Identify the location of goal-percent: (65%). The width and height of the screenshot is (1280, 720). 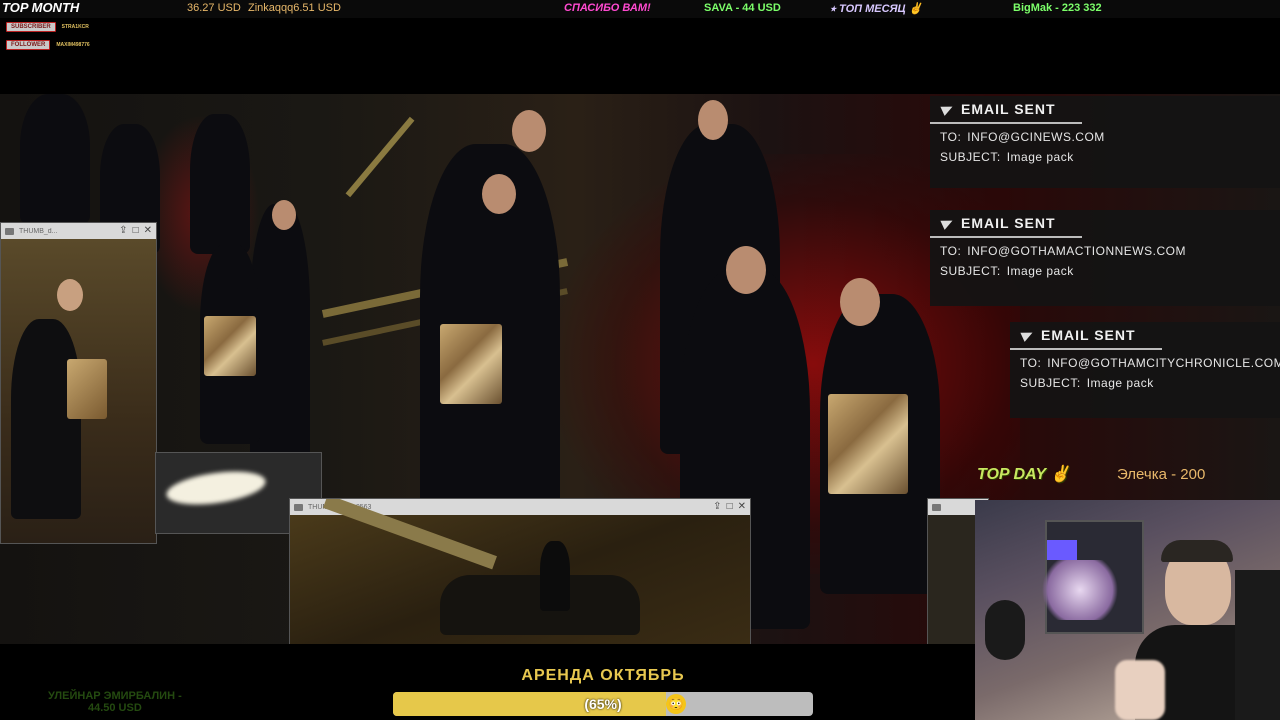
(603, 704).